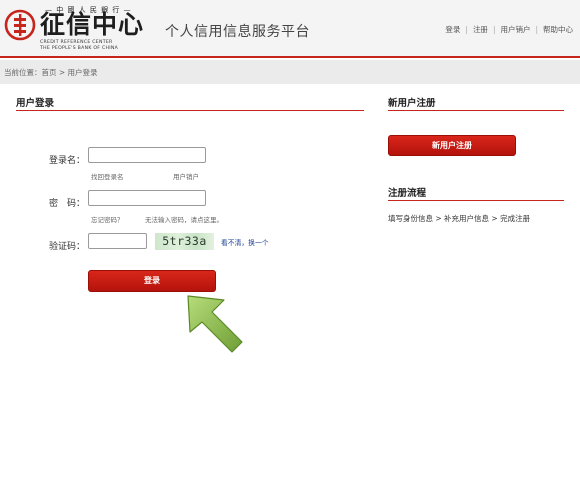 The image size is (580, 491). Describe the element at coordinates (186, 176) in the screenshot. I see `cancel-account-link: 用户销户` at that location.